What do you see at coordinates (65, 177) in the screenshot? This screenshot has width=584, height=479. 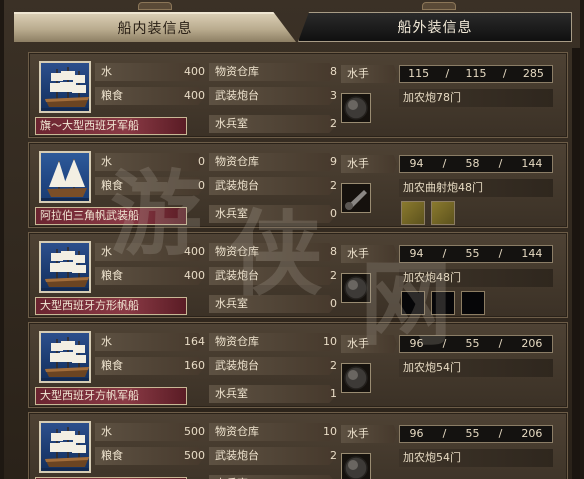 I see `lateen-ship-icon` at bounding box center [65, 177].